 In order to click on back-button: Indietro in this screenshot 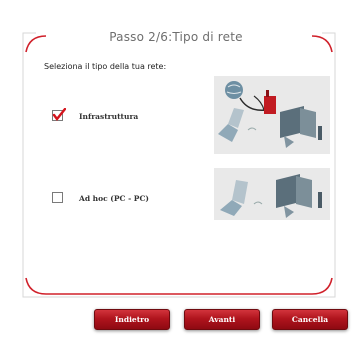, I will do `click(132, 319)`.